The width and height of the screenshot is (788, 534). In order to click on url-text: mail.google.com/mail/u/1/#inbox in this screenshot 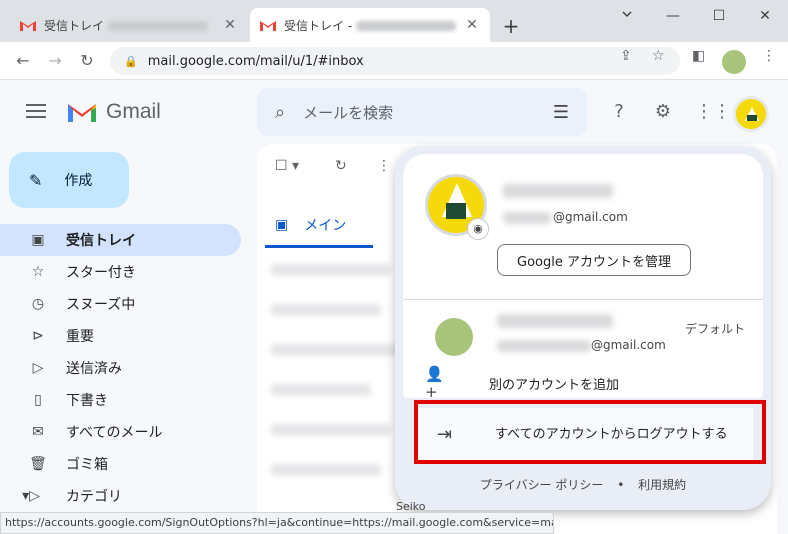, I will do `click(255, 61)`.